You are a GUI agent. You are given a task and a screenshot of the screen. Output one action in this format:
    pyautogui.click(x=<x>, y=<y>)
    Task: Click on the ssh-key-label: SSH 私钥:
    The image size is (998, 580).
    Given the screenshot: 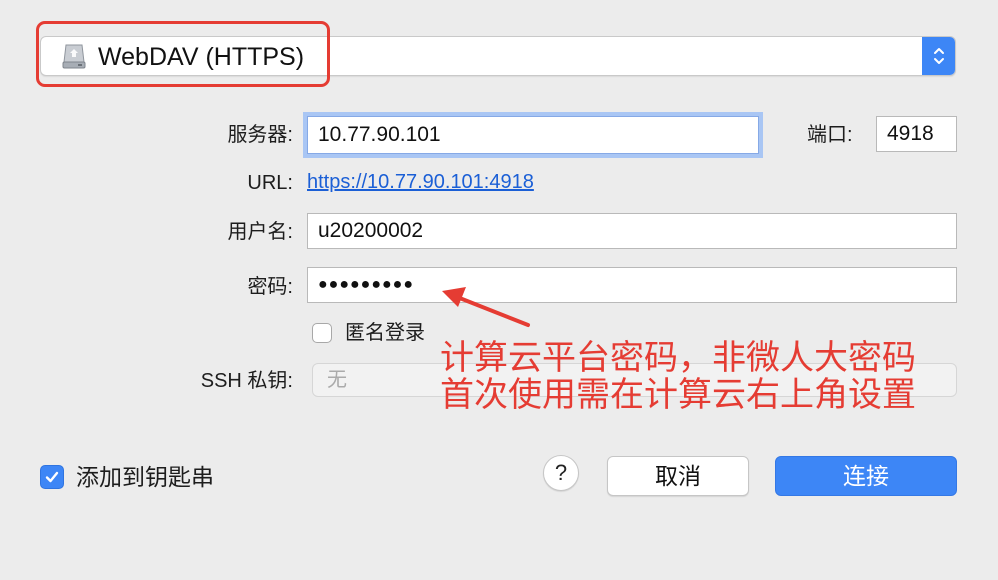 What is the action you would take?
    pyautogui.click(x=246, y=381)
    